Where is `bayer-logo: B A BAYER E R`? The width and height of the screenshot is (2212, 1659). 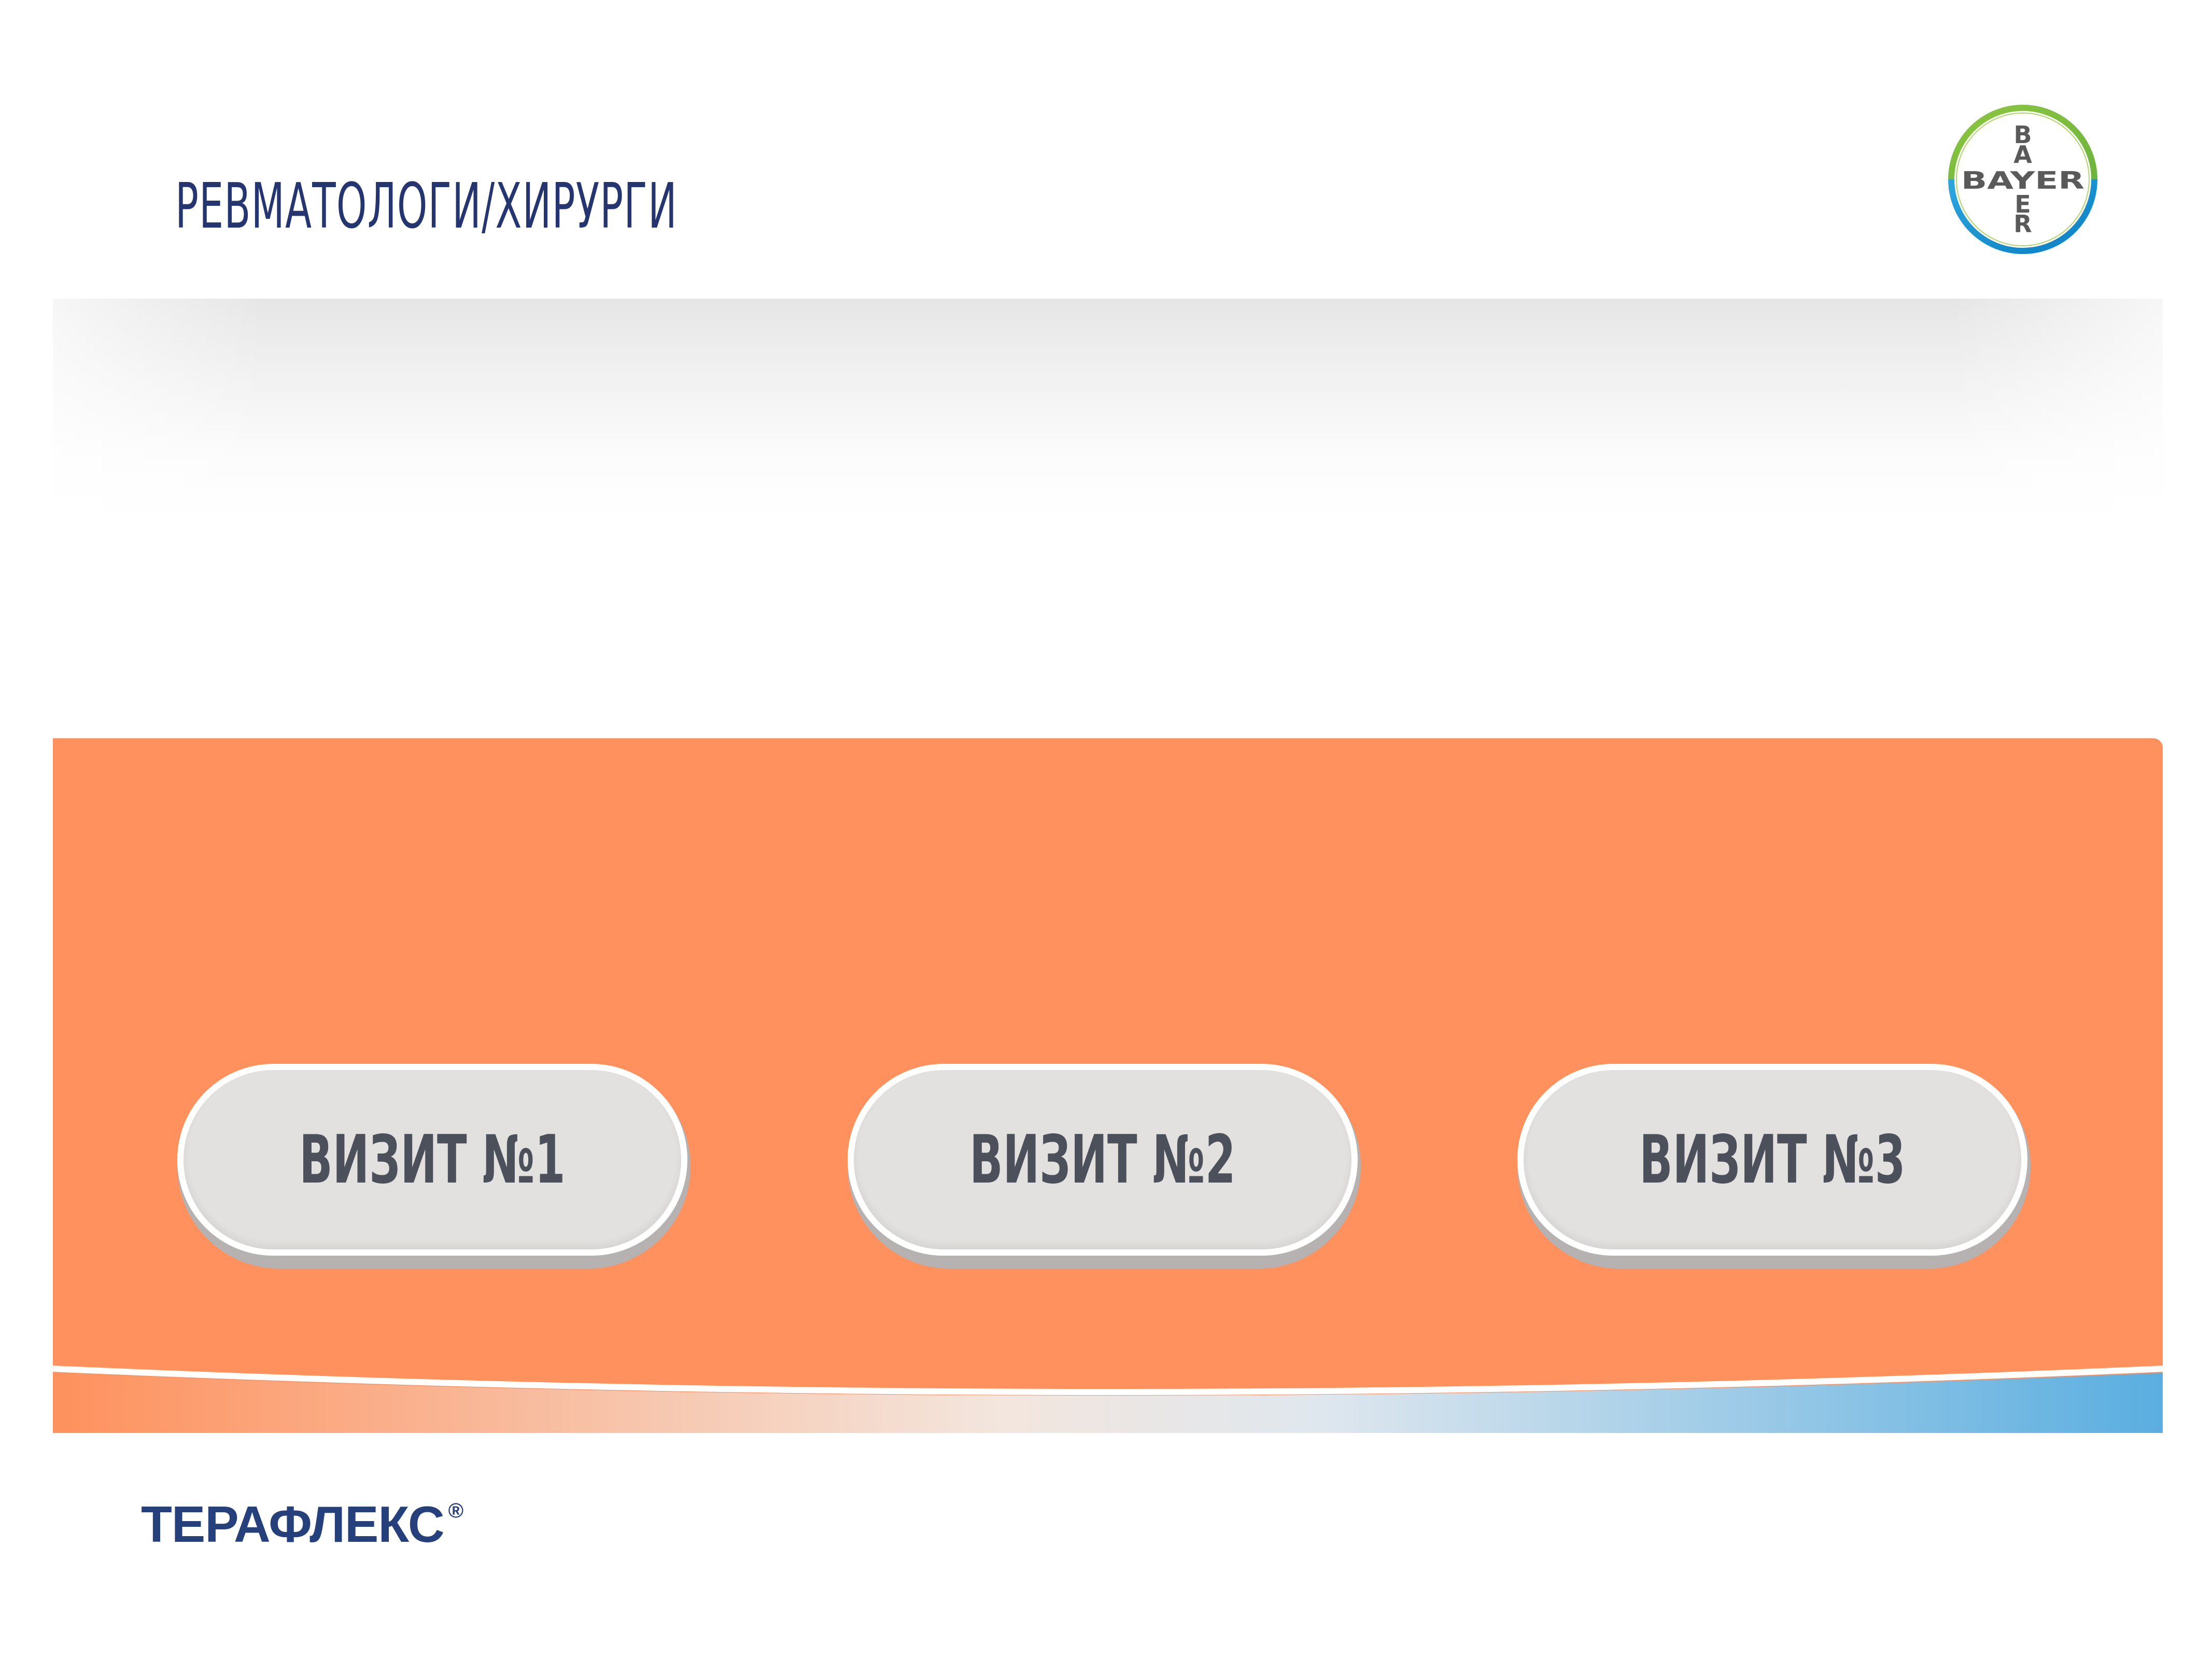 bayer-logo: B A BAYER E R is located at coordinates (2023, 179).